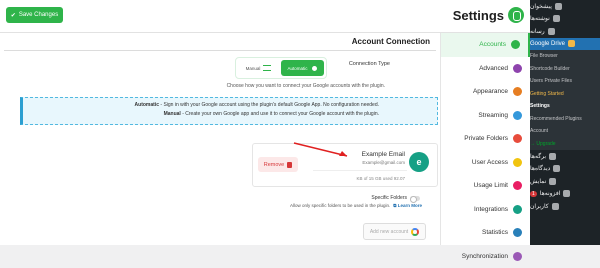 This screenshot has width=600, height=268. What do you see at coordinates (415, 232) in the screenshot?
I see `google-icon` at bounding box center [415, 232].